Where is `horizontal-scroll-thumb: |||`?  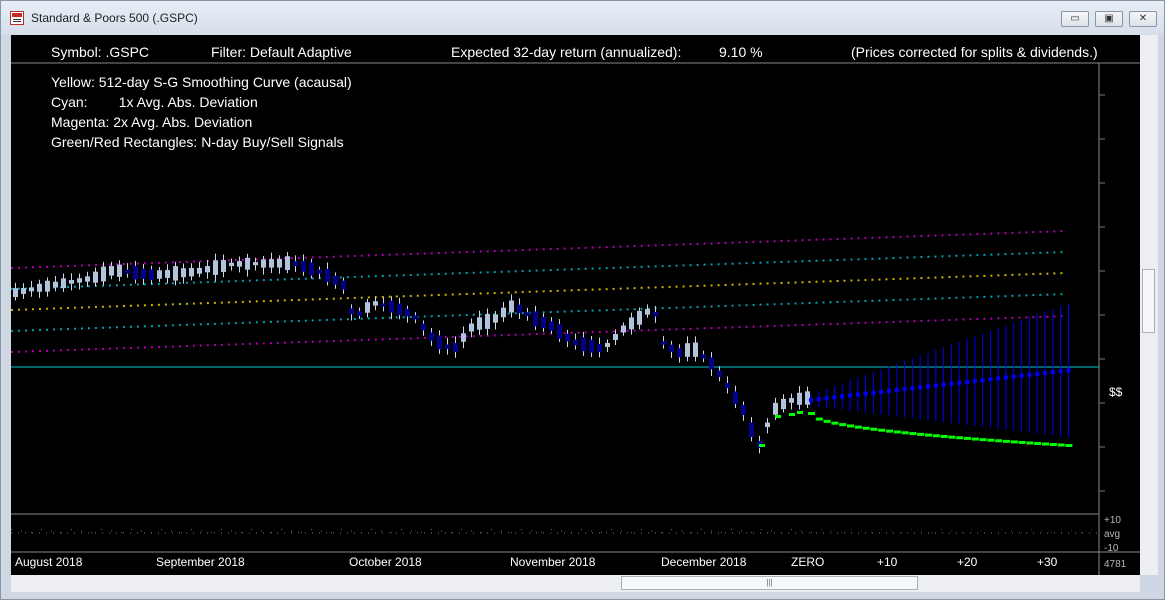 horizontal-scroll-thumb: ||| is located at coordinates (769, 583).